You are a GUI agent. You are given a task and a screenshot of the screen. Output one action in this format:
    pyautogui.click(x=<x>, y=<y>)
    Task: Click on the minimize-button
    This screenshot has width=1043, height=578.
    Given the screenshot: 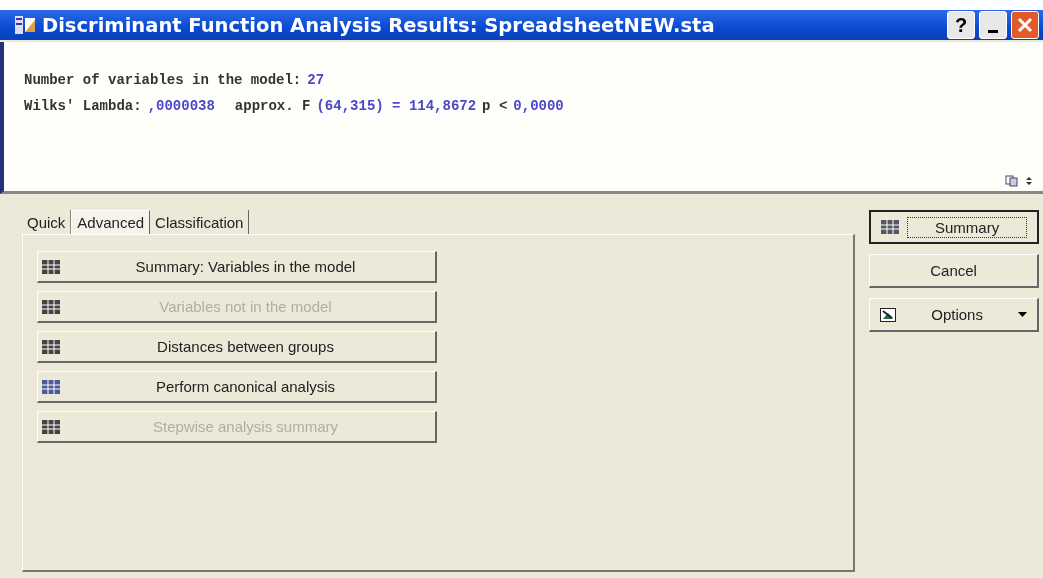 What is the action you would take?
    pyautogui.click(x=993, y=25)
    